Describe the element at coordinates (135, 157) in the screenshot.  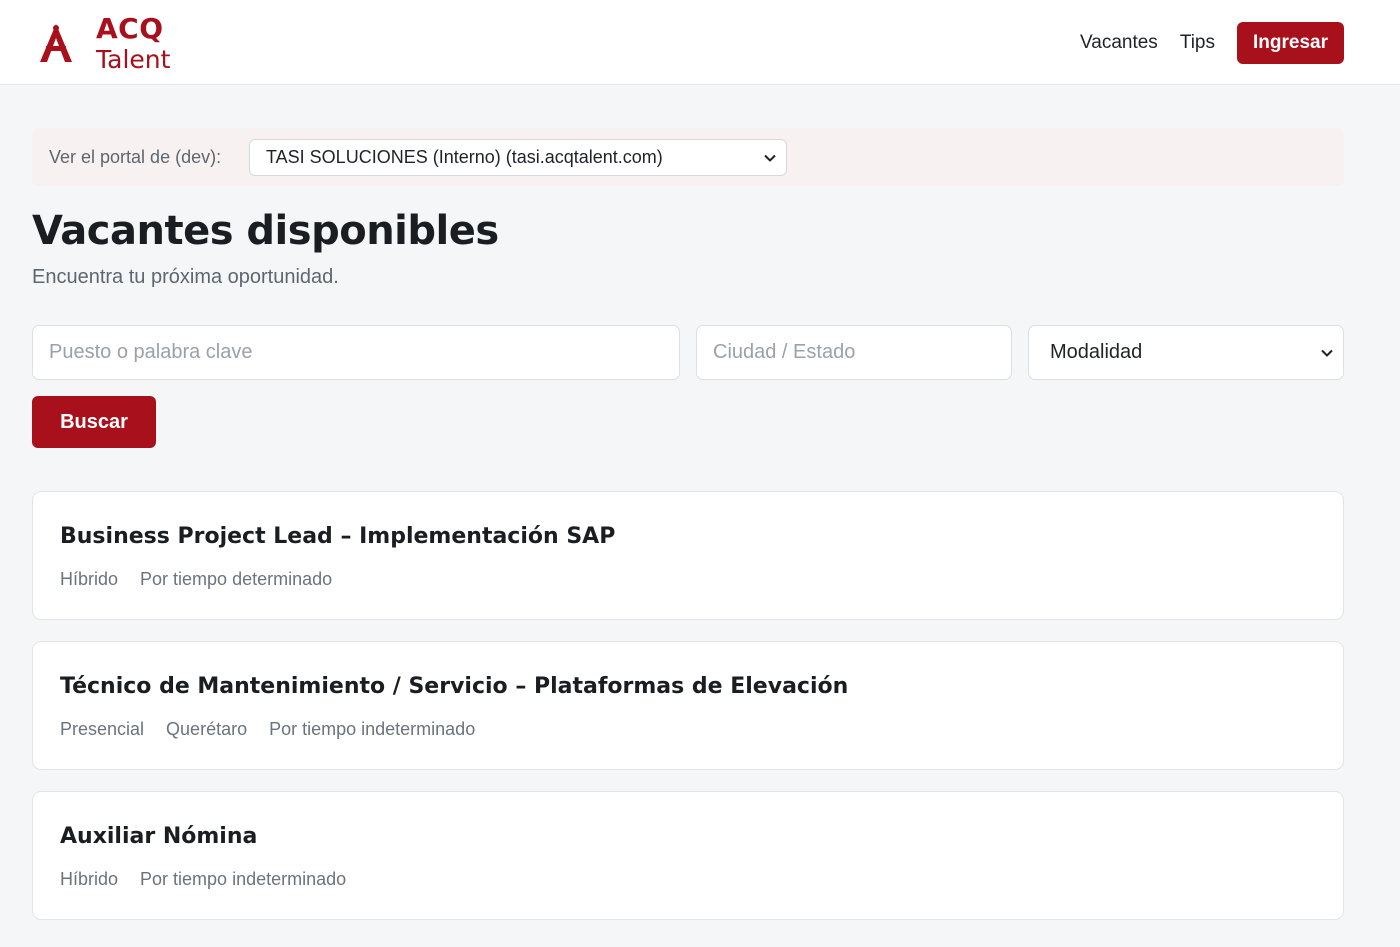
I see `portal-label: Ver el portal de (dev):` at that location.